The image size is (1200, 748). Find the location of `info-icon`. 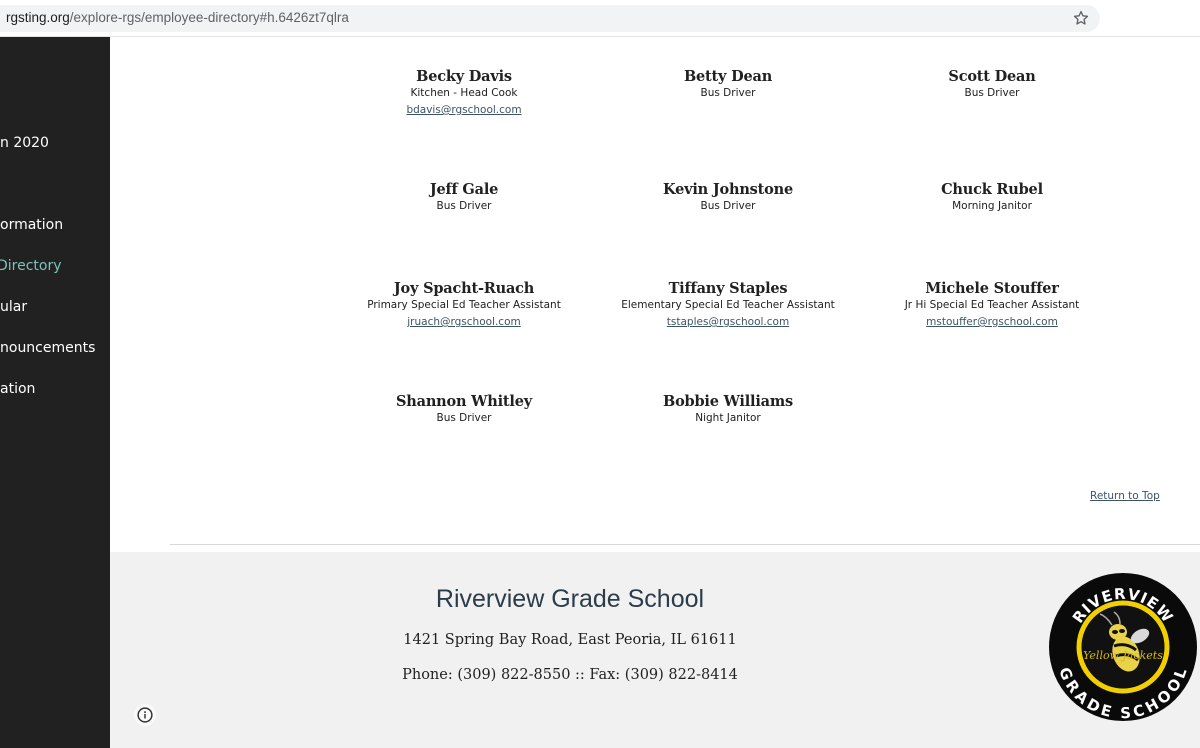

info-icon is located at coordinates (145, 715).